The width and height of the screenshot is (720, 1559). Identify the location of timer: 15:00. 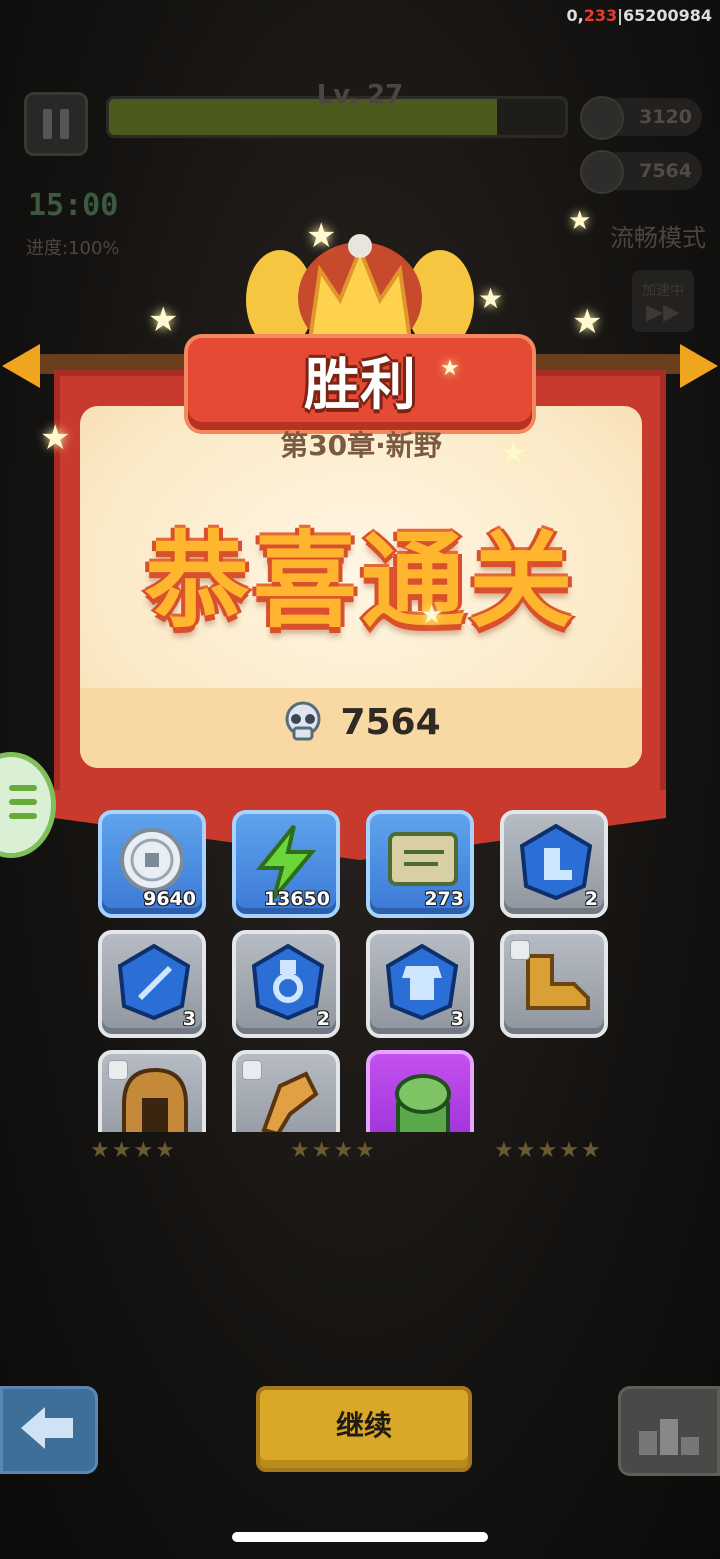
(73, 205).